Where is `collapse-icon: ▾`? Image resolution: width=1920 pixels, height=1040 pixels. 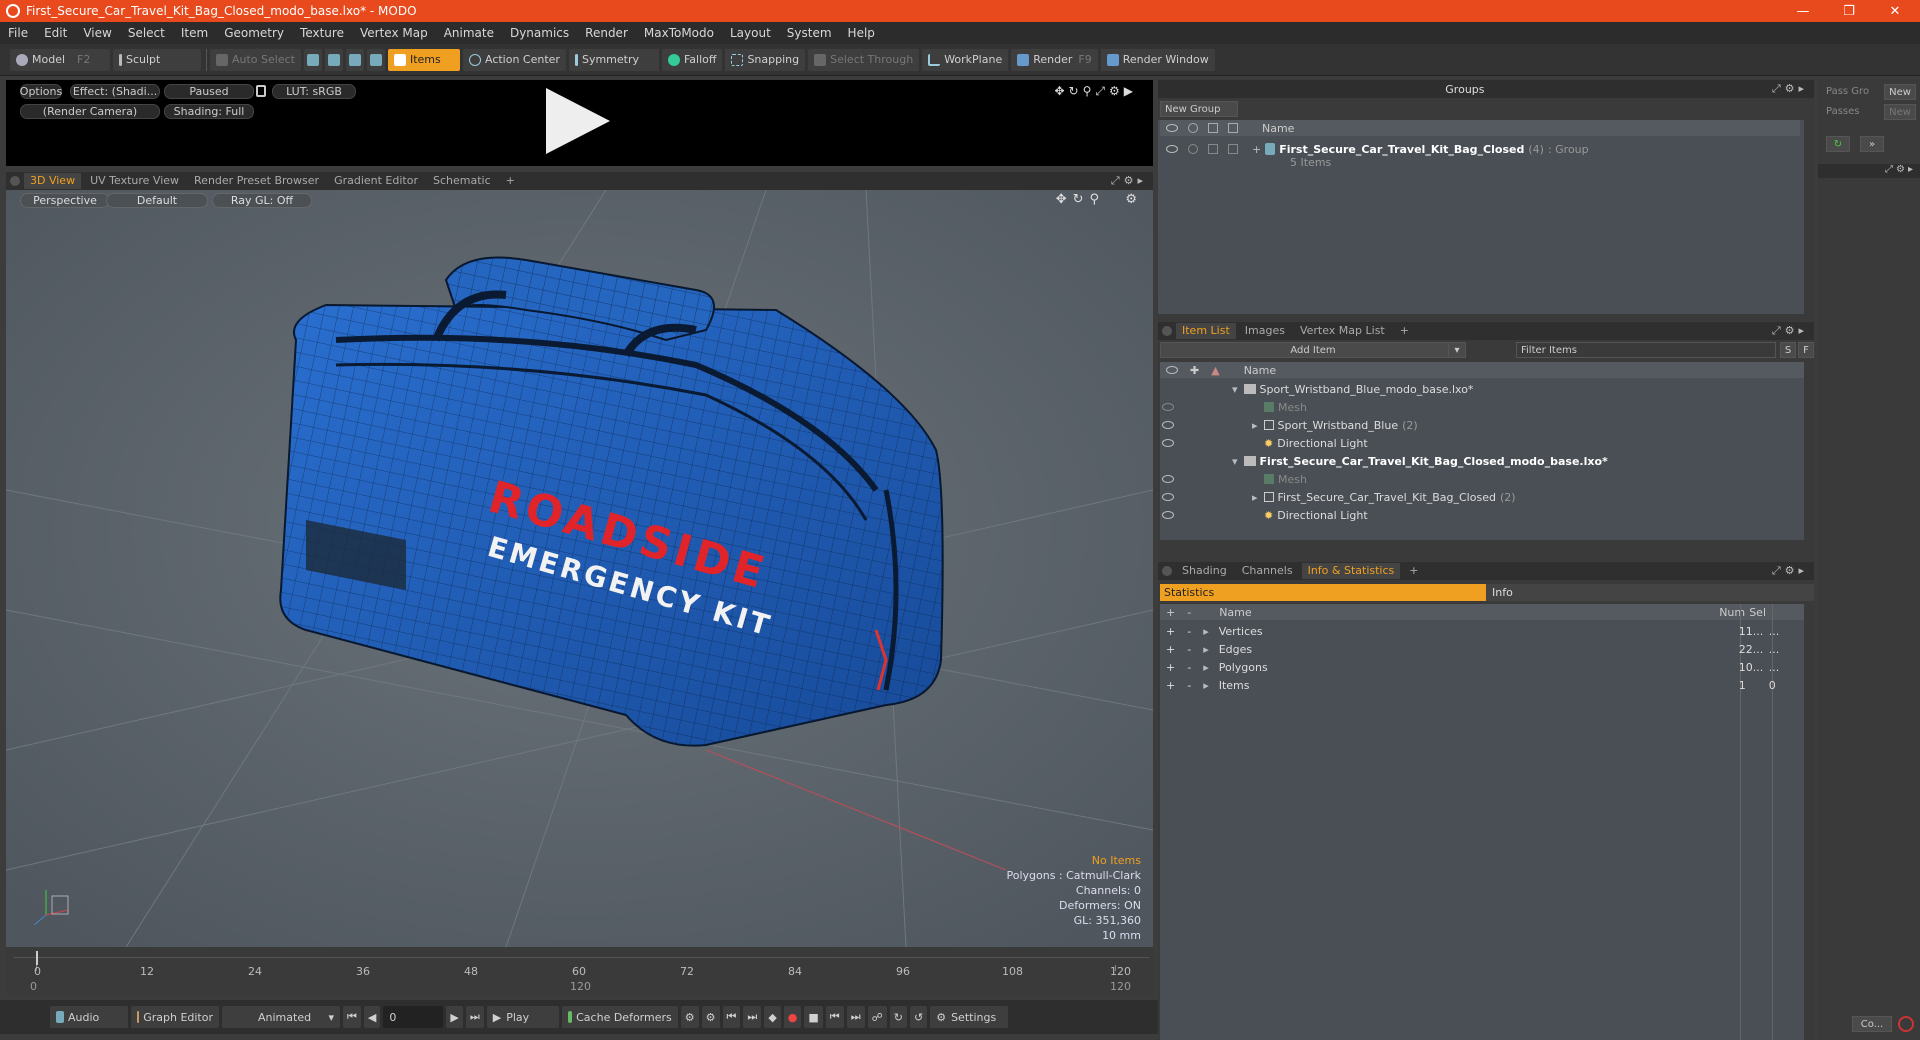
collapse-icon: ▾ is located at coordinates (1235, 461).